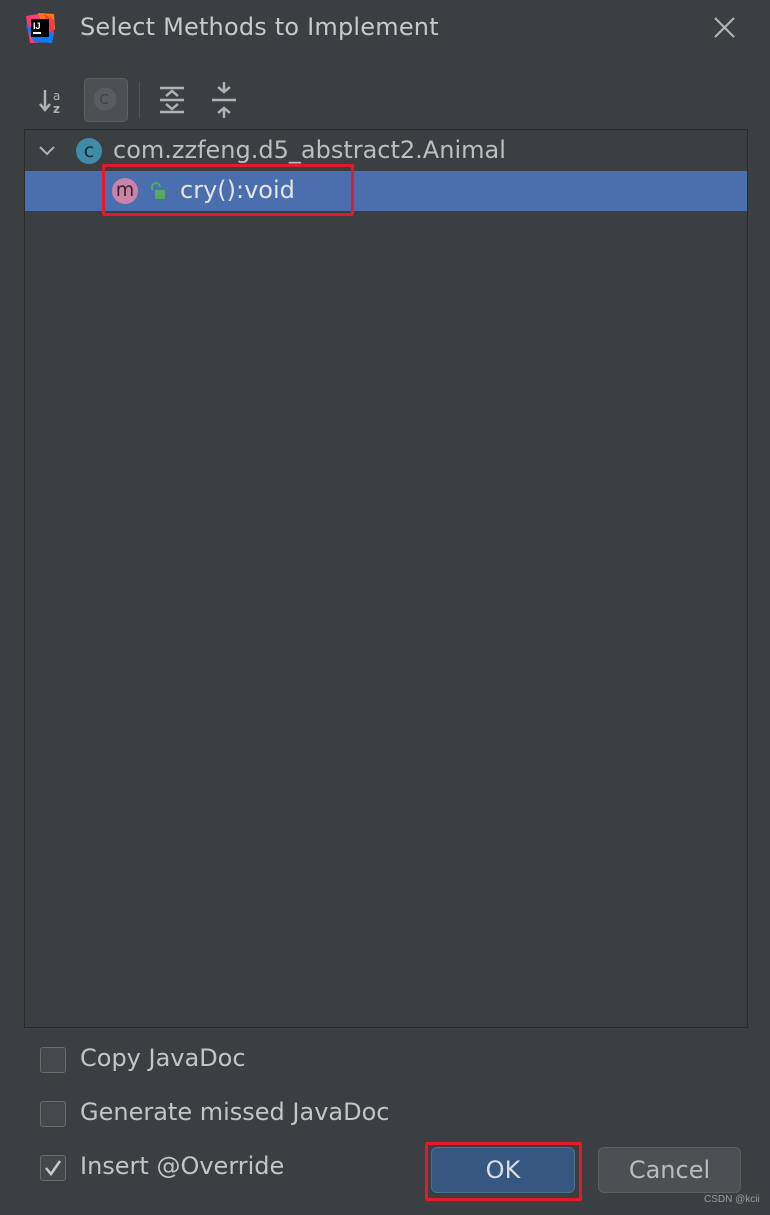 The height and width of the screenshot is (1215, 770). Describe the element at coordinates (56, 109) in the screenshot. I see `svg-text: z` at that location.